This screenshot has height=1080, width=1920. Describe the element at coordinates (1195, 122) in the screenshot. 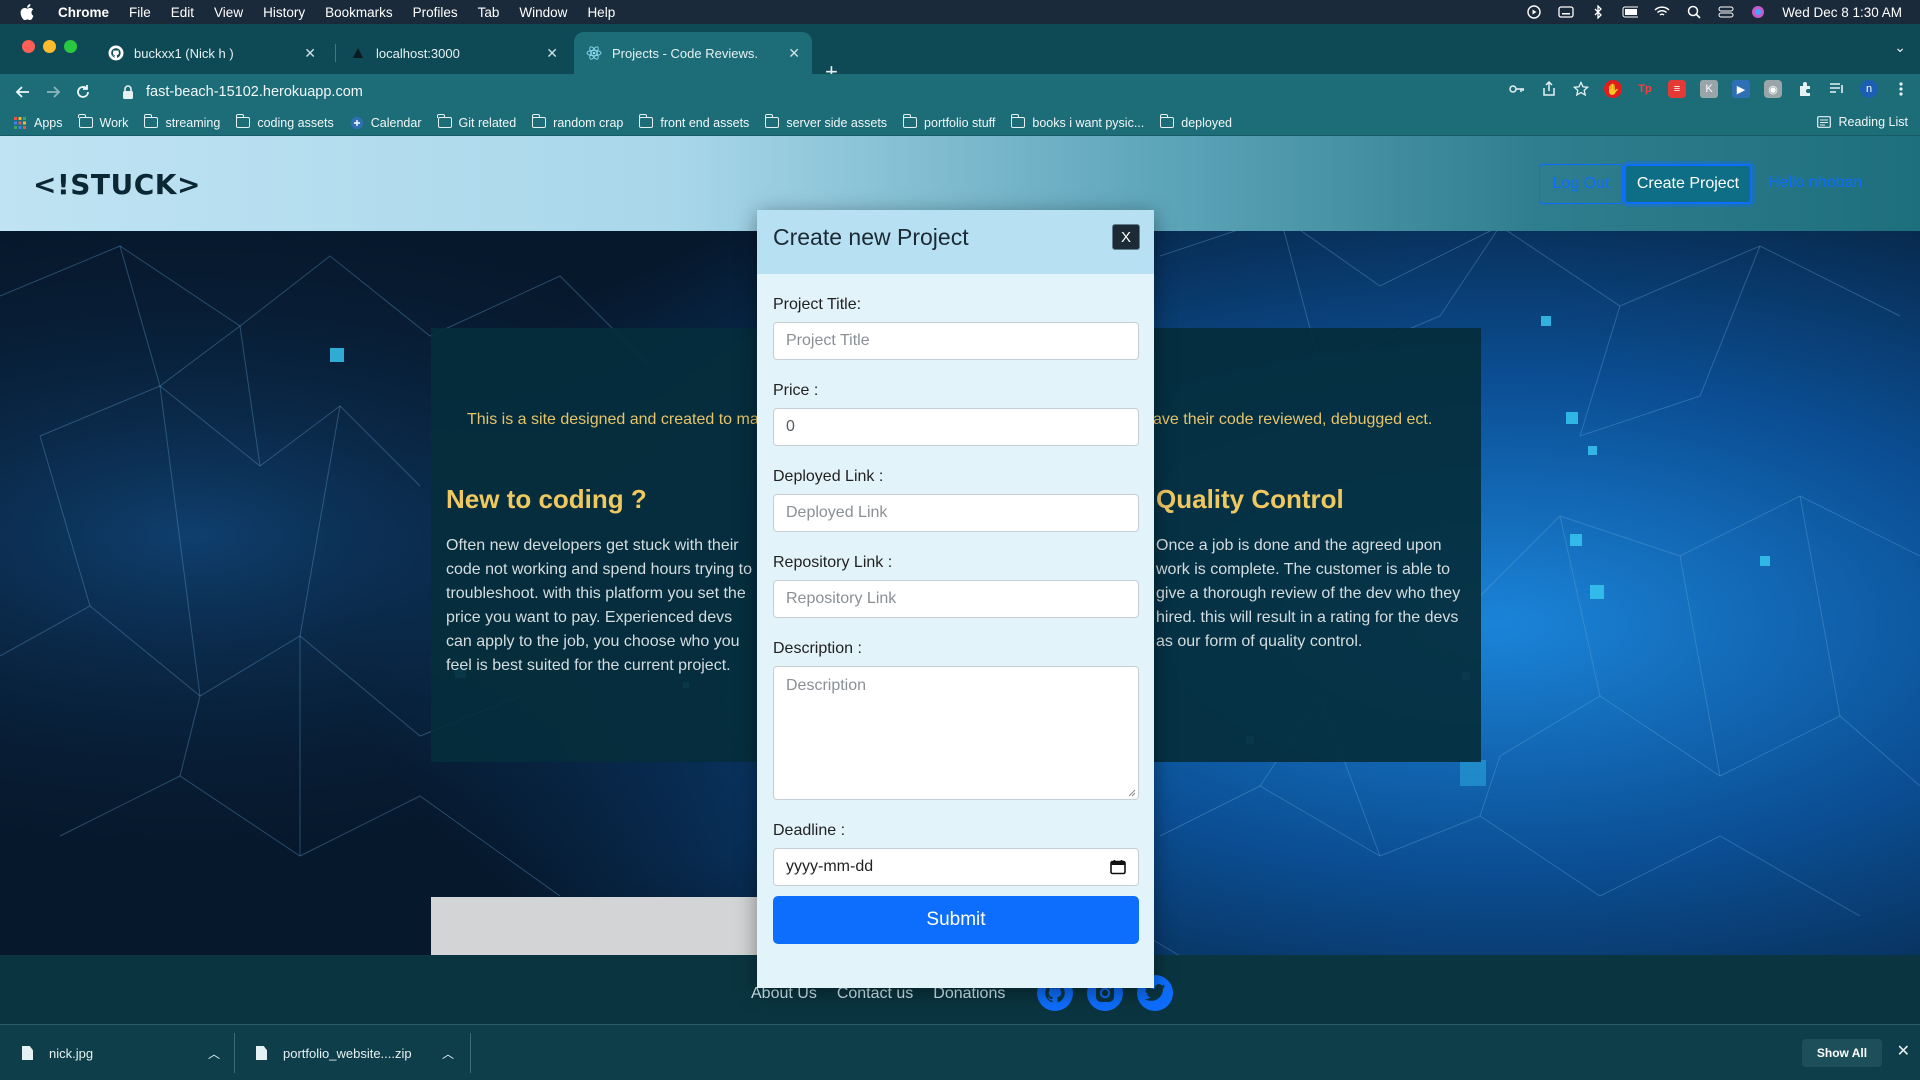

I see `bookmark-folder-deployed: deployed` at that location.